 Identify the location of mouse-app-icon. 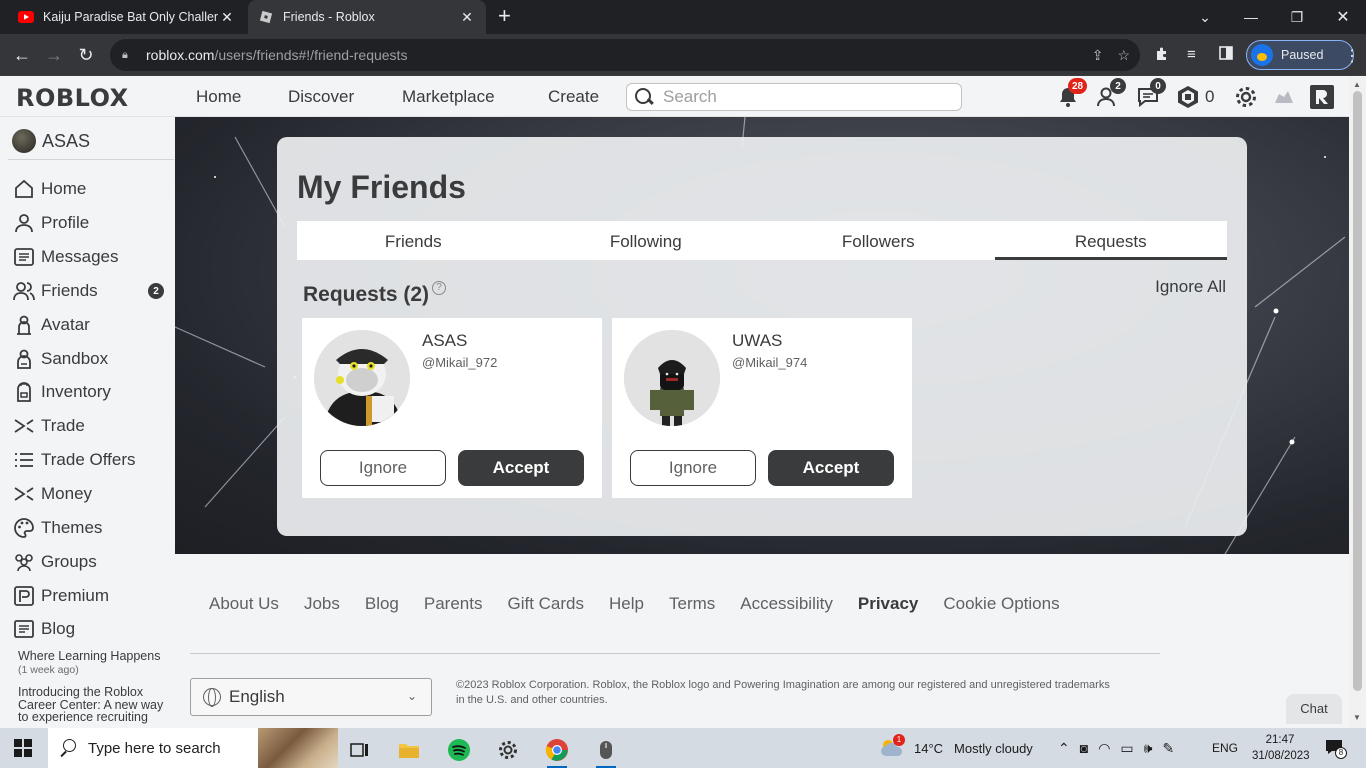
(606, 750).